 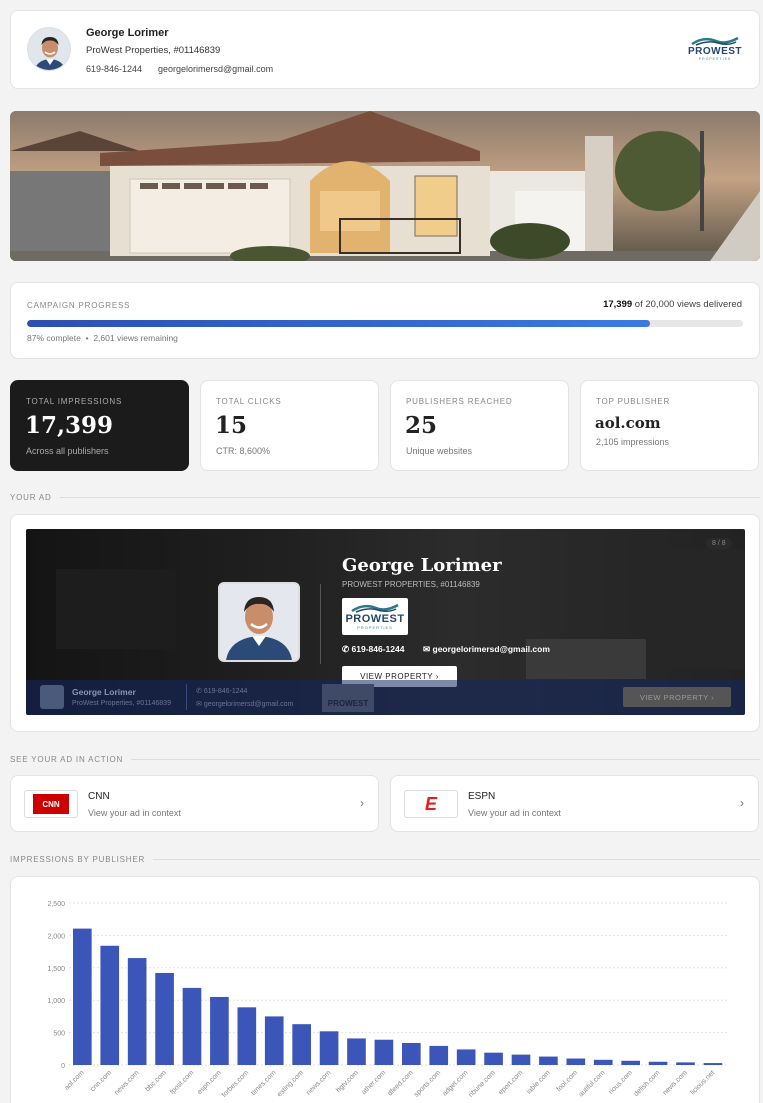 I want to click on x-tick-label: sports.com, so click(x=427, y=1083).